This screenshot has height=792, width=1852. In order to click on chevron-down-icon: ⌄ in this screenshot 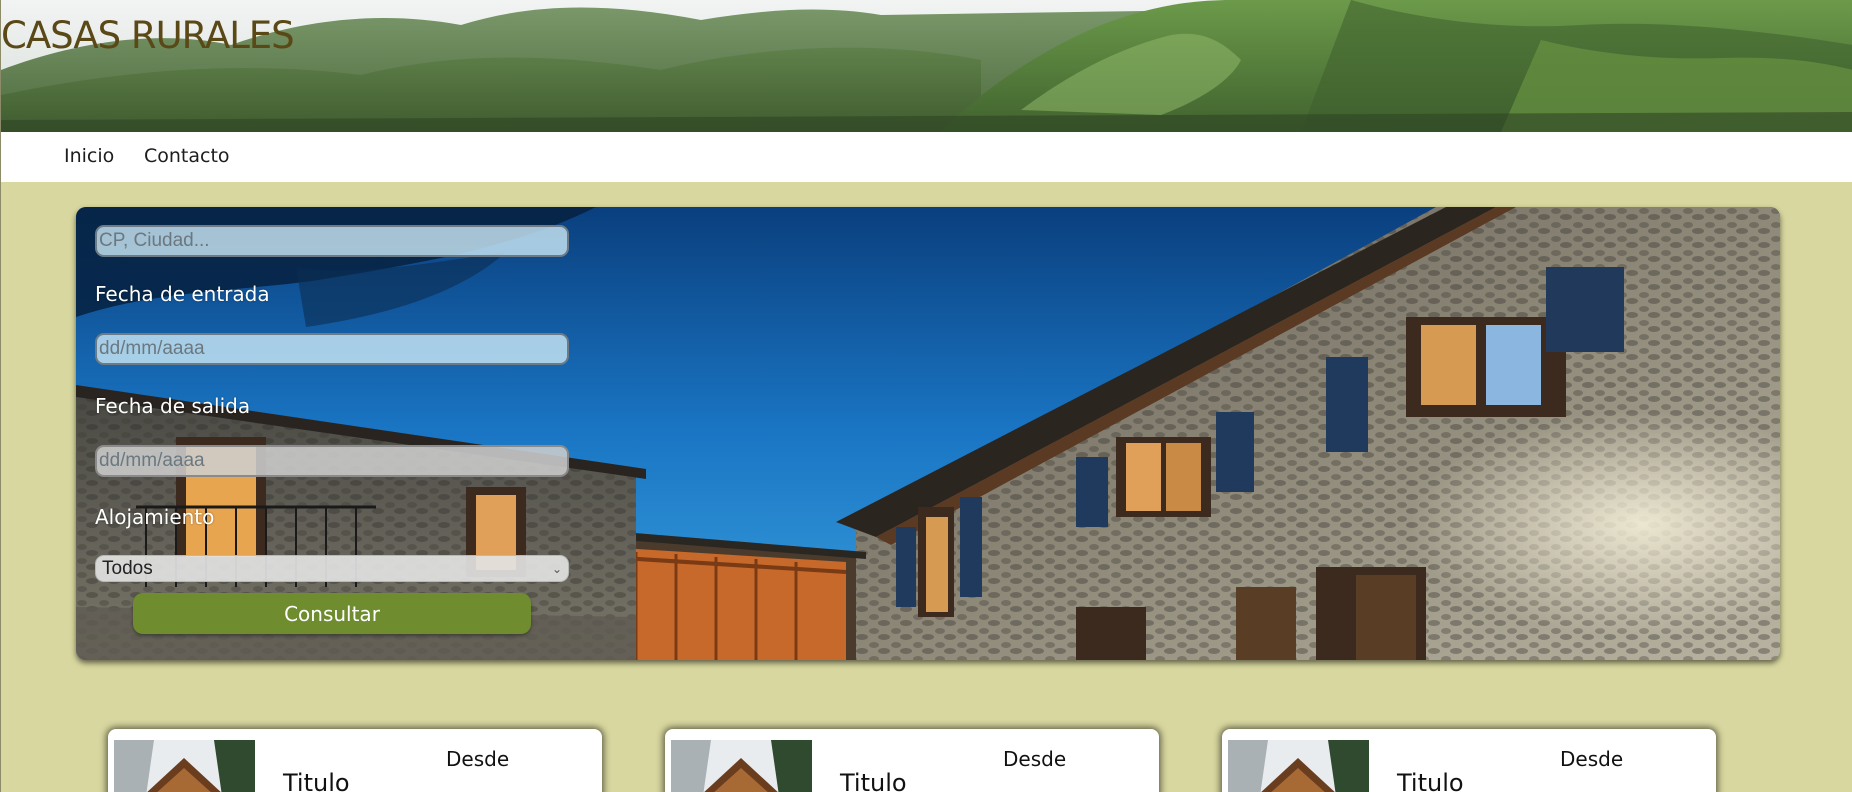, I will do `click(556, 568)`.